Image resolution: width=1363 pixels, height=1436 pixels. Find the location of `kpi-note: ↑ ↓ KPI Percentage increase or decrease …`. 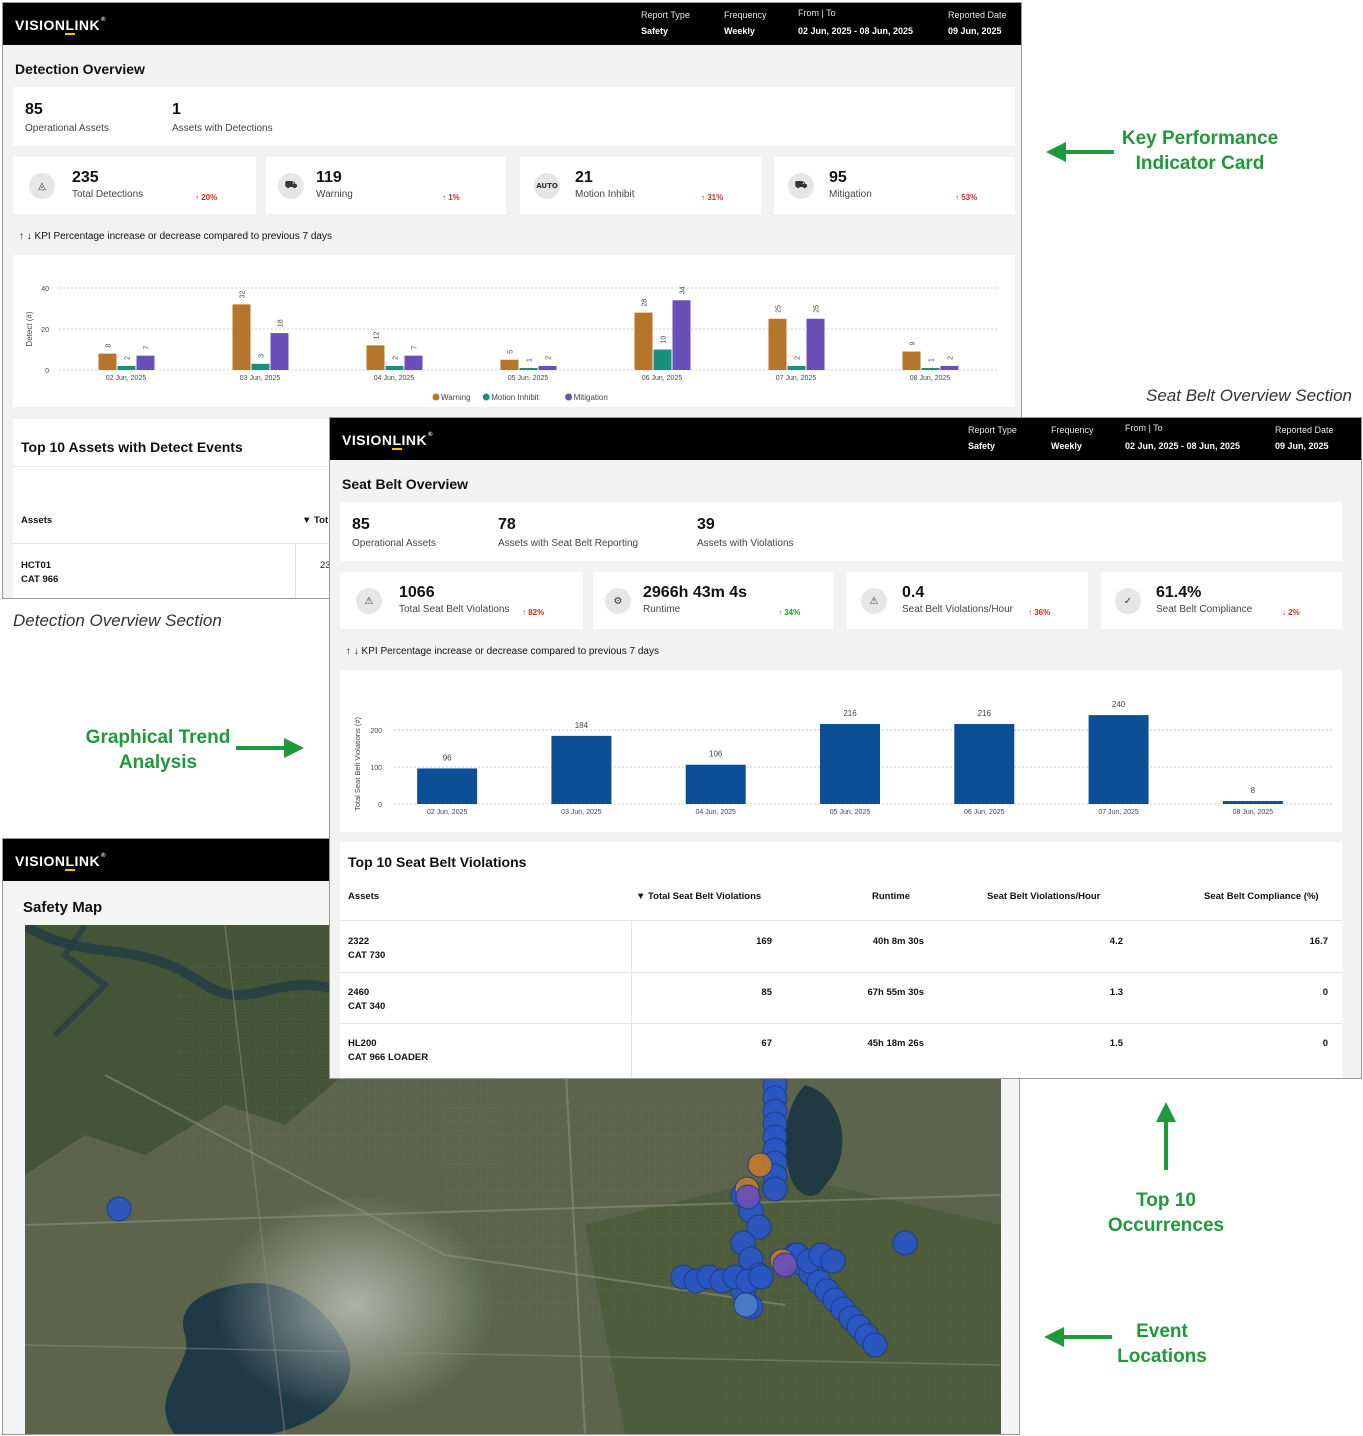

kpi-note: ↑ ↓ KPI Percentage increase or decrease … is located at coordinates (175, 236).